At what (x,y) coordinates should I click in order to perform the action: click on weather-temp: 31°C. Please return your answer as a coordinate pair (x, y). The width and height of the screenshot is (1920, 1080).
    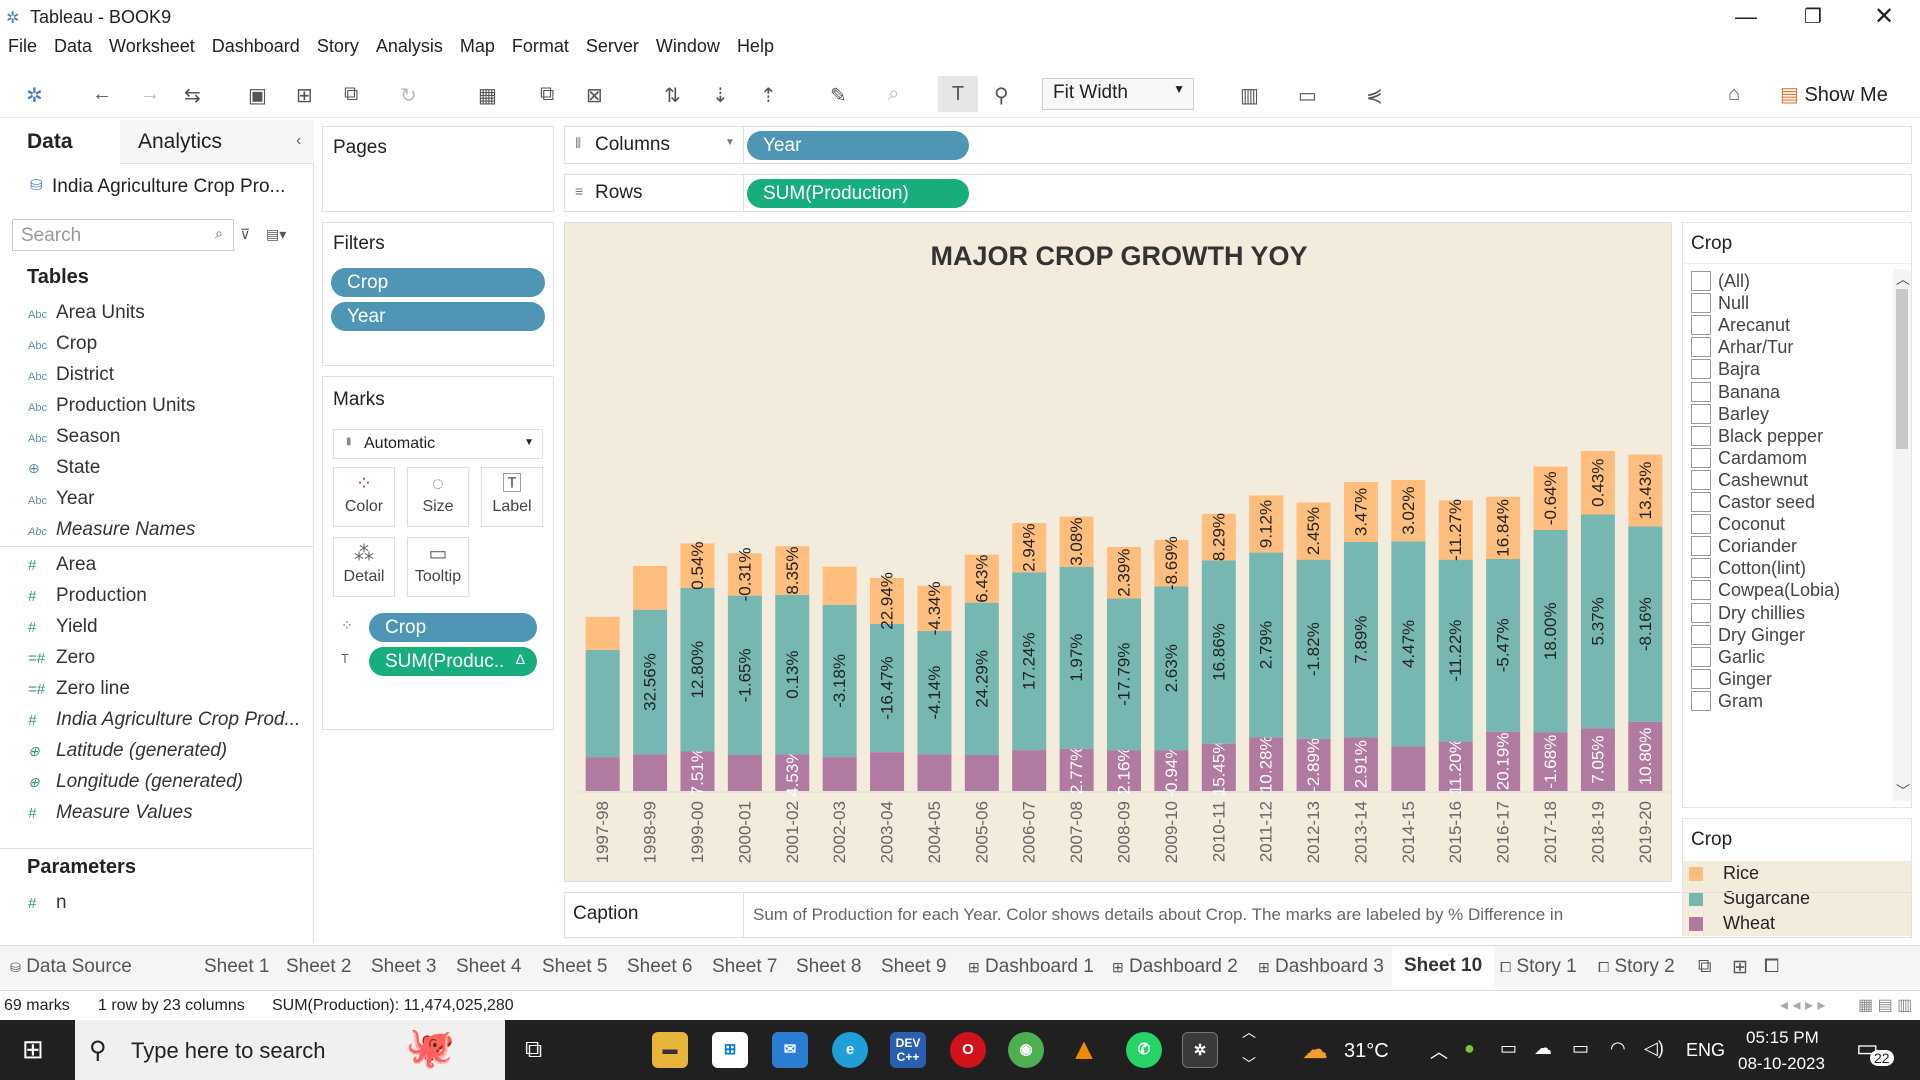
    Looking at the image, I should click on (1366, 1051).